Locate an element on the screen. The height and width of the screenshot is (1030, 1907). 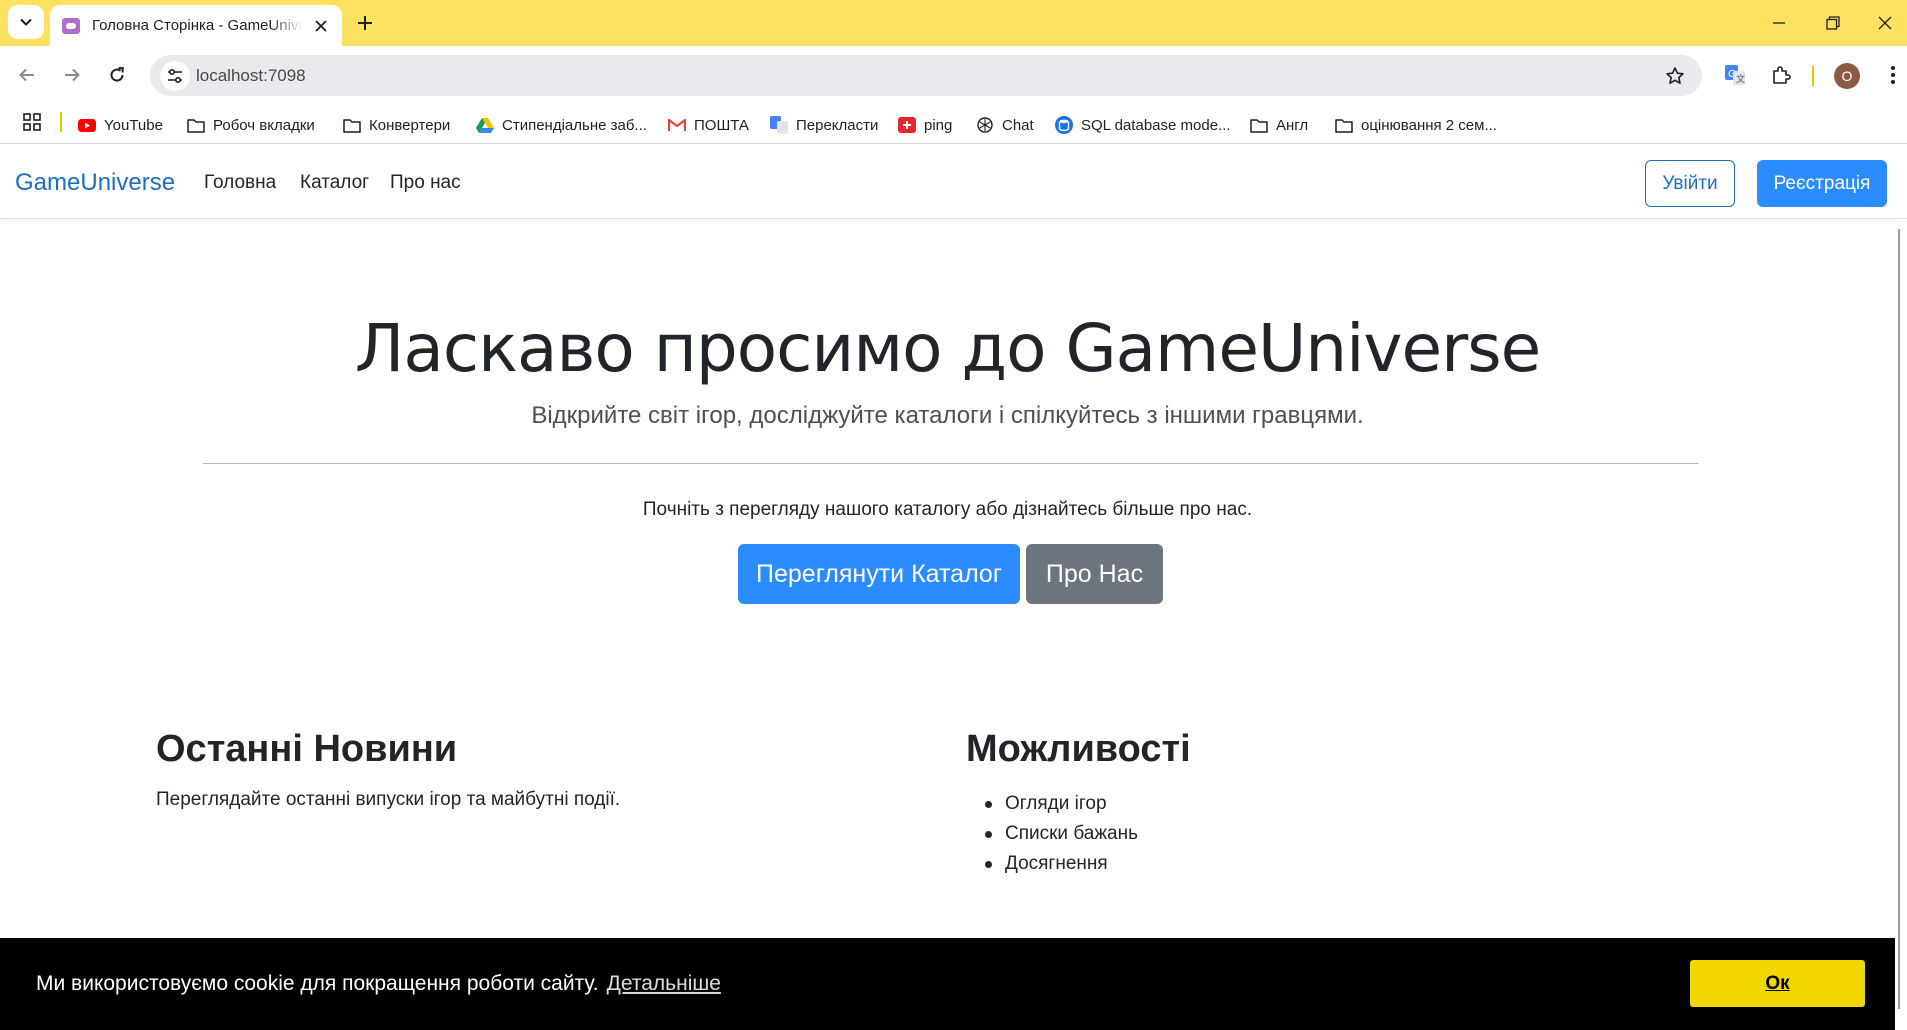
login-button: Увійти is located at coordinates (1690, 183).